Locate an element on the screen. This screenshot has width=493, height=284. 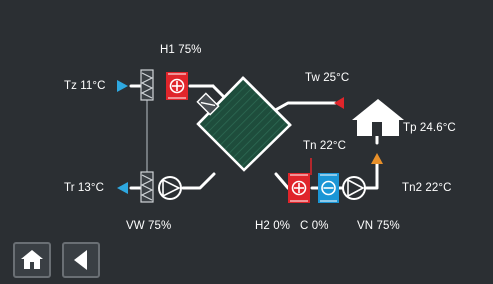
back-arrow-icon is located at coordinates (80, 260).